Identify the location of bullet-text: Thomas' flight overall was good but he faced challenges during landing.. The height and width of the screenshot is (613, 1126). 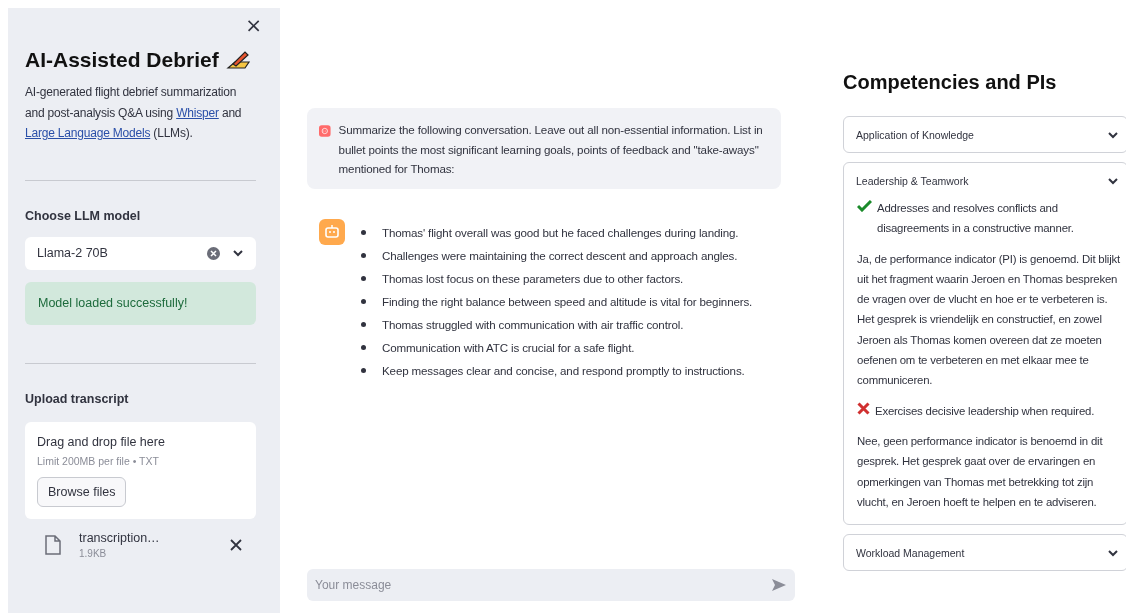
(560, 232).